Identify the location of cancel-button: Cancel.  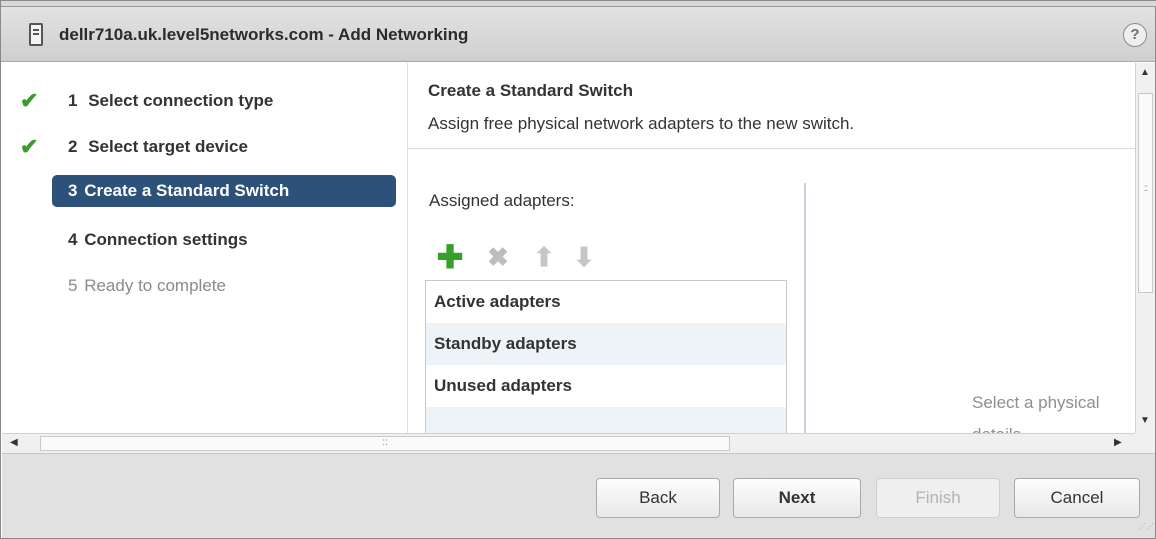
(1077, 498).